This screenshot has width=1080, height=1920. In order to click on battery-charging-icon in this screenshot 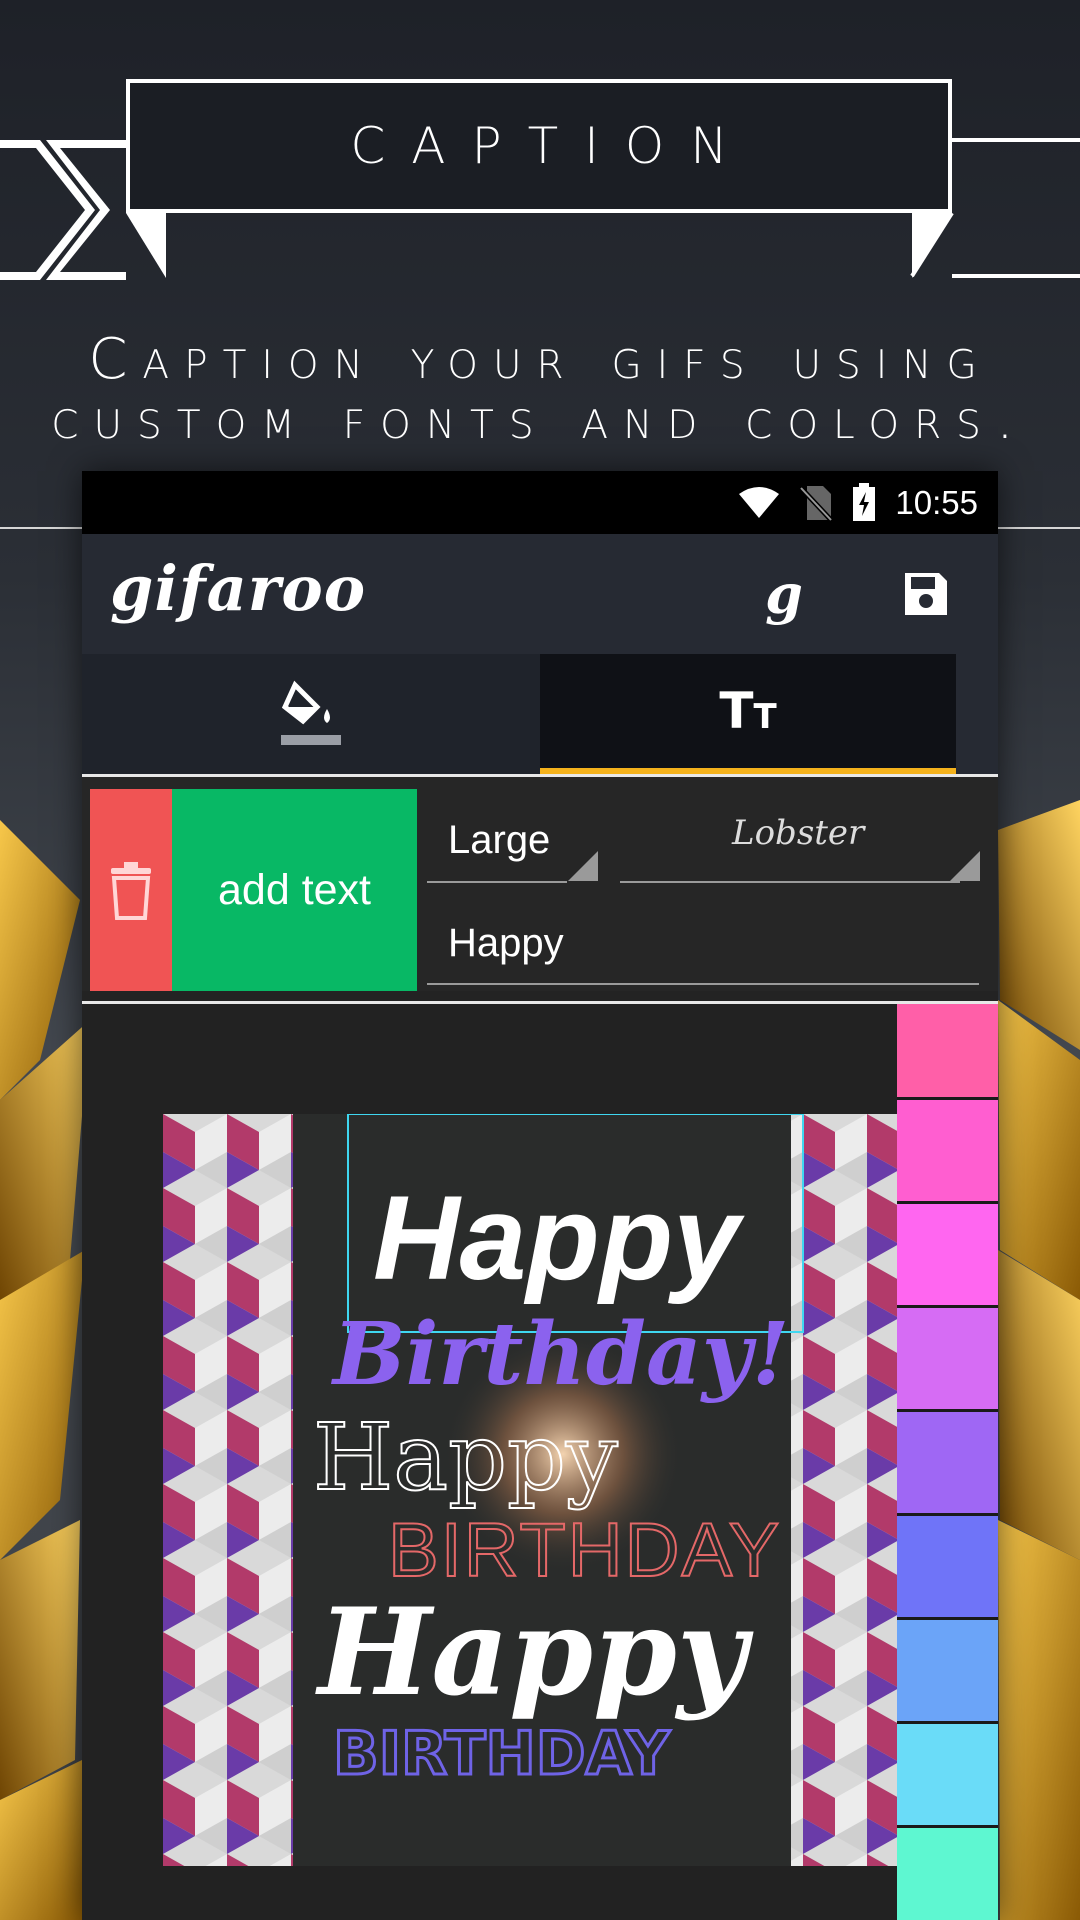, I will do `click(864, 502)`.